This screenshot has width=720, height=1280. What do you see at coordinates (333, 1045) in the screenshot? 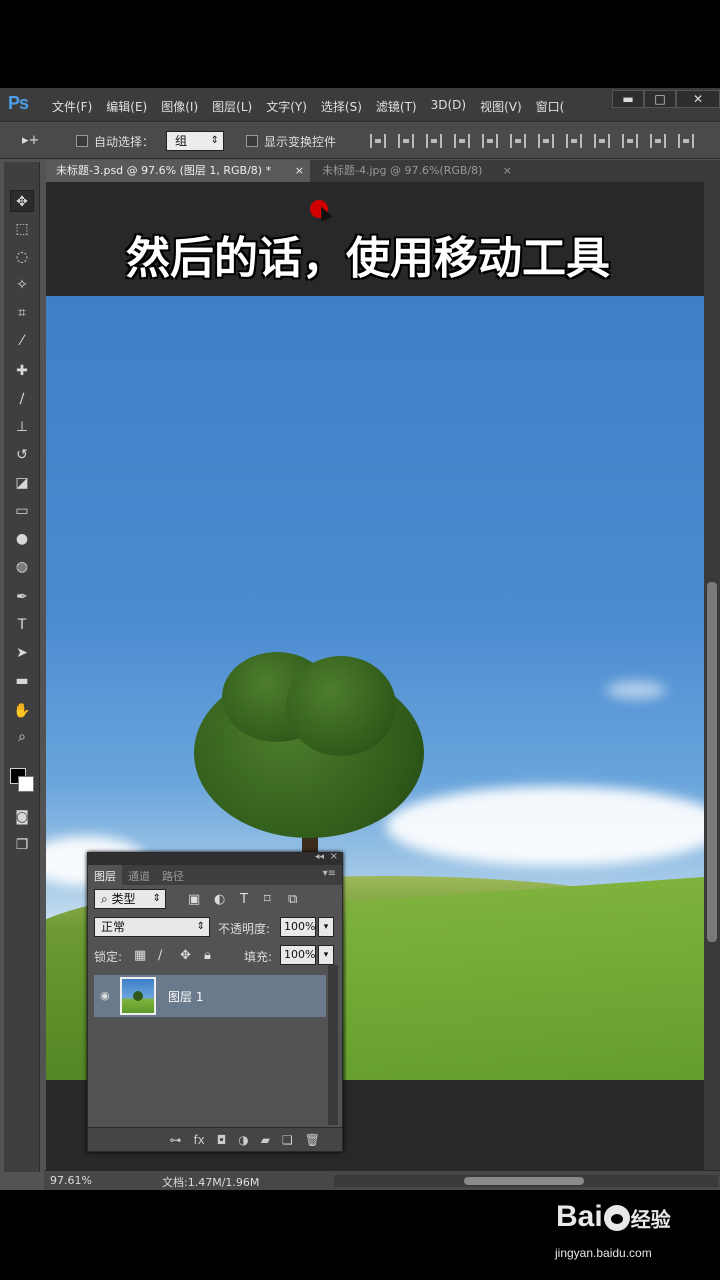
I see `layers-scrollbar` at bounding box center [333, 1045].